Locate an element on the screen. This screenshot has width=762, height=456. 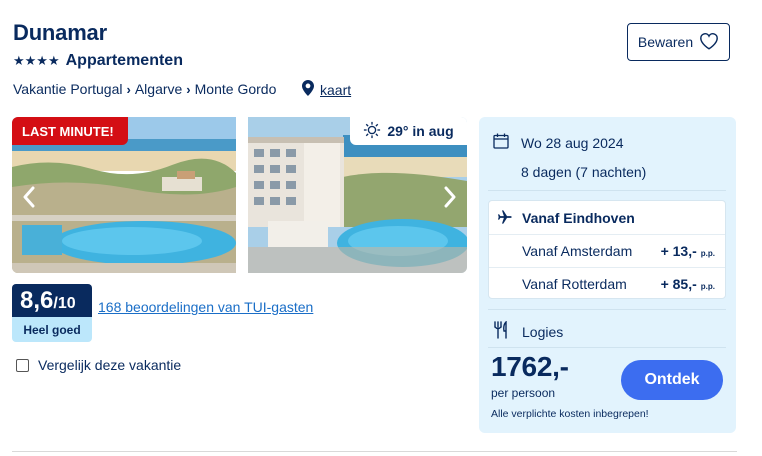
airport-option: Vanaf Rotterdam + 85,- p.p. is located at coordinates (607, 283).